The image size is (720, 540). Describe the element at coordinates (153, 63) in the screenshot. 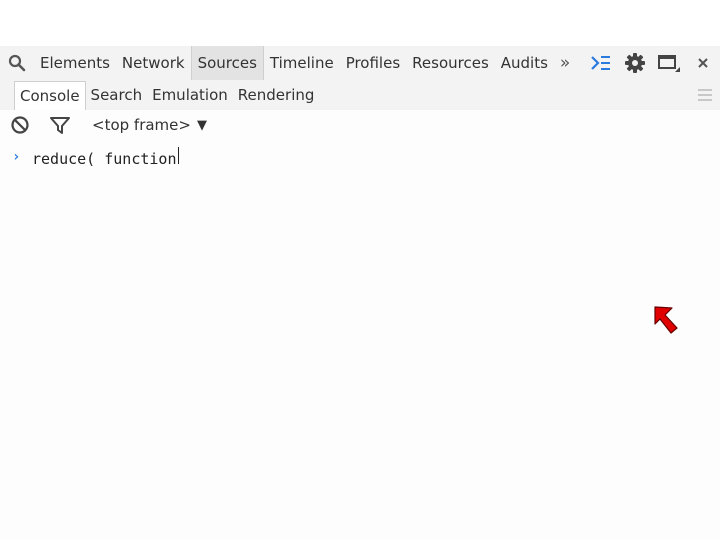

I see `tab-network: Network` at that location.